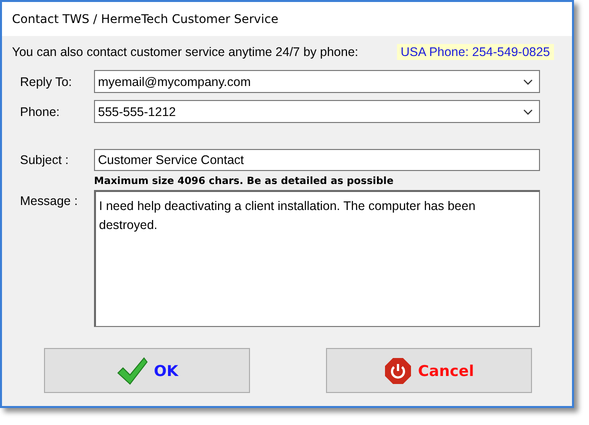 This screenshot has height=425, width=589. Describe the element at coordinates (317, 81) in the screenshot. I see `combo-box: myemail@mycompany.com` at that location.